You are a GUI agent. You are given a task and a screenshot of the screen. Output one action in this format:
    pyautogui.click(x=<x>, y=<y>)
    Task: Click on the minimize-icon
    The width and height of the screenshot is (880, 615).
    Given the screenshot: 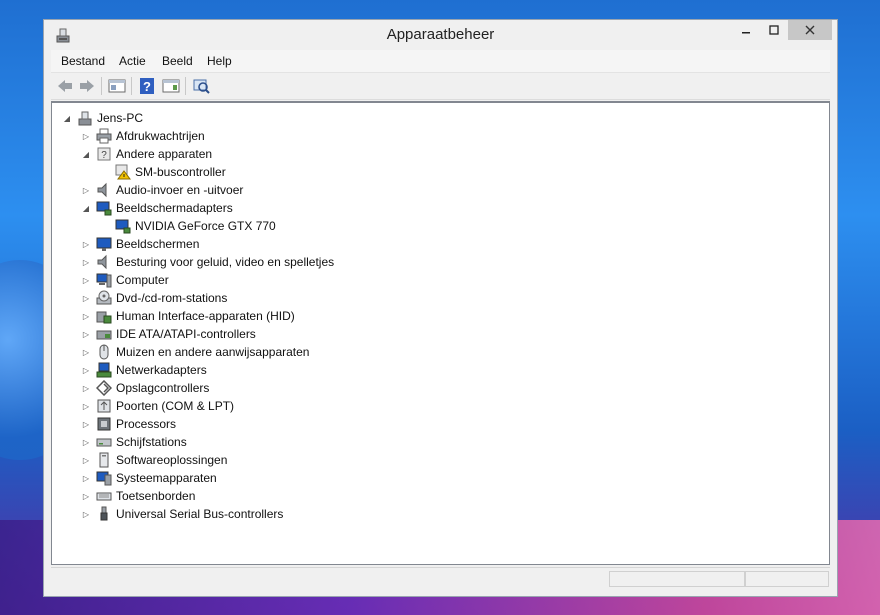 What is the action you would take?
    pyautogui.click(x=746, y=33)
    